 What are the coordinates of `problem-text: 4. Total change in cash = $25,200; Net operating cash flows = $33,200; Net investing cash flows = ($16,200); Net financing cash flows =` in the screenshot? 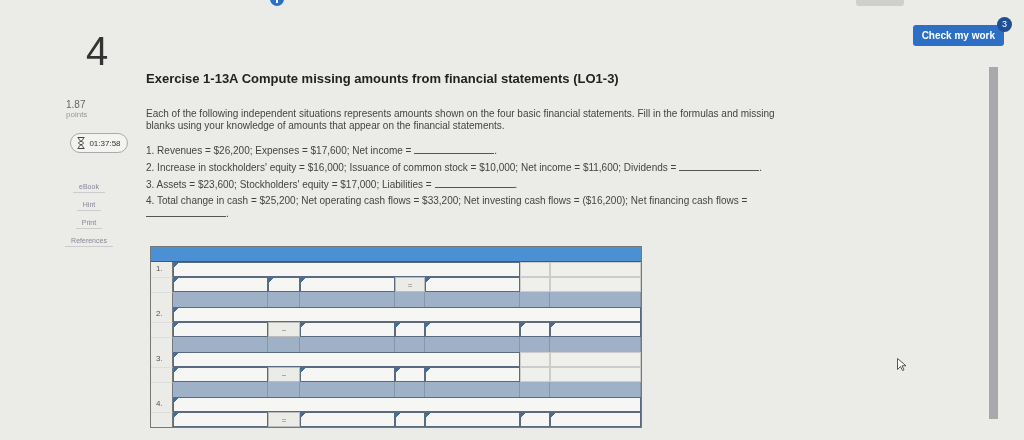 It's located at (447, 200).